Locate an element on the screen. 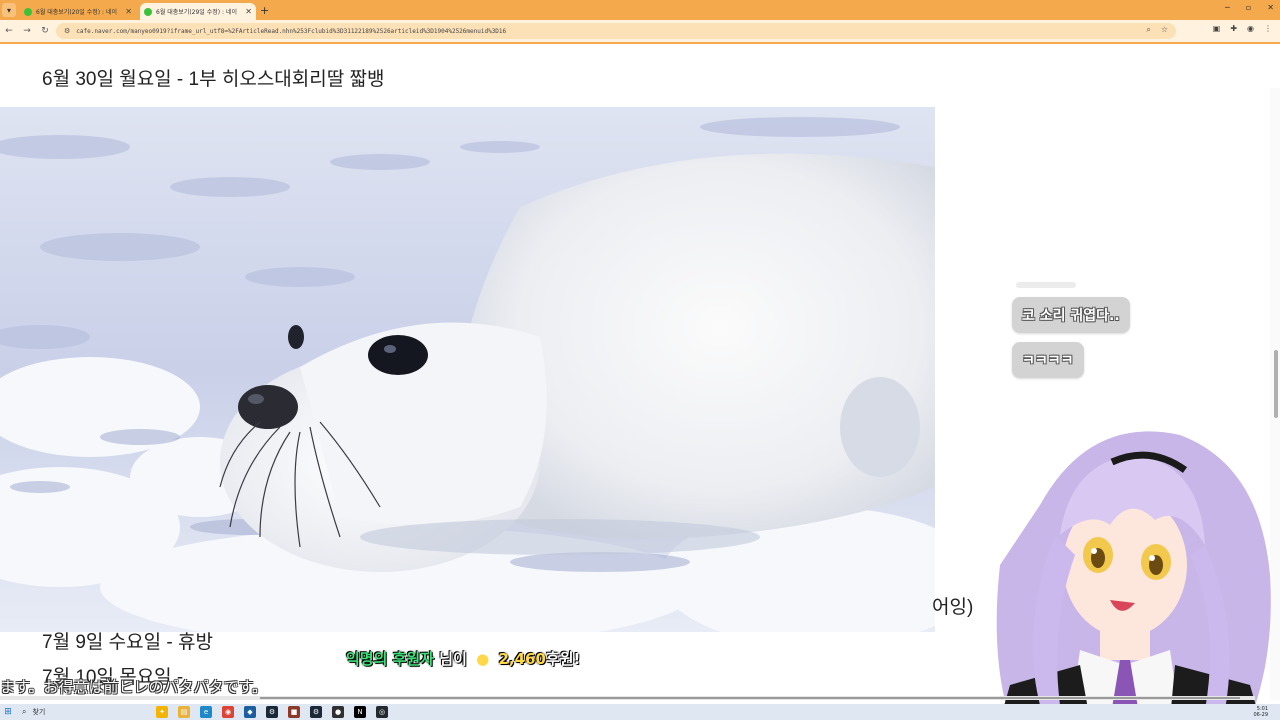 The width and height of the screenshot is (1280, 720). donor-name: 익명의 후원자 is located at coordinates (390, 659).